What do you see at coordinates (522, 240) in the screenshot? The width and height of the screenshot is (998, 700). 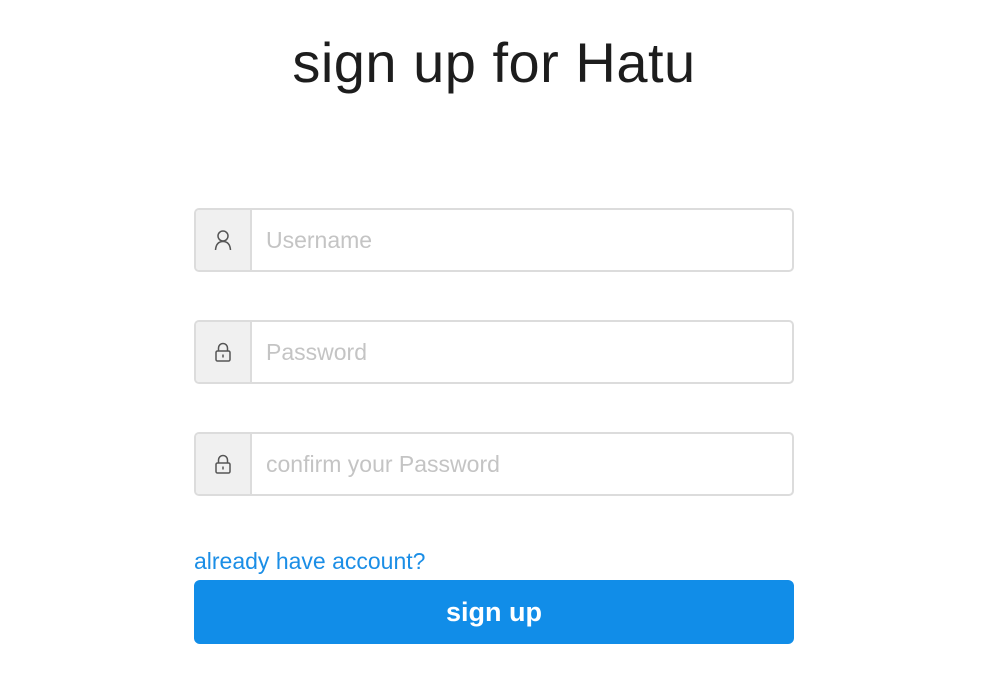 I see `username-input` at bounding box center [522, 240].